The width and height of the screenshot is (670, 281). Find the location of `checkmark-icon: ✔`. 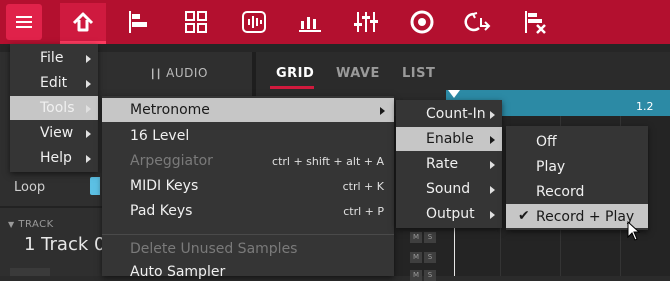

checkmark-icon: ✔ is located at coordinates (524, 216).